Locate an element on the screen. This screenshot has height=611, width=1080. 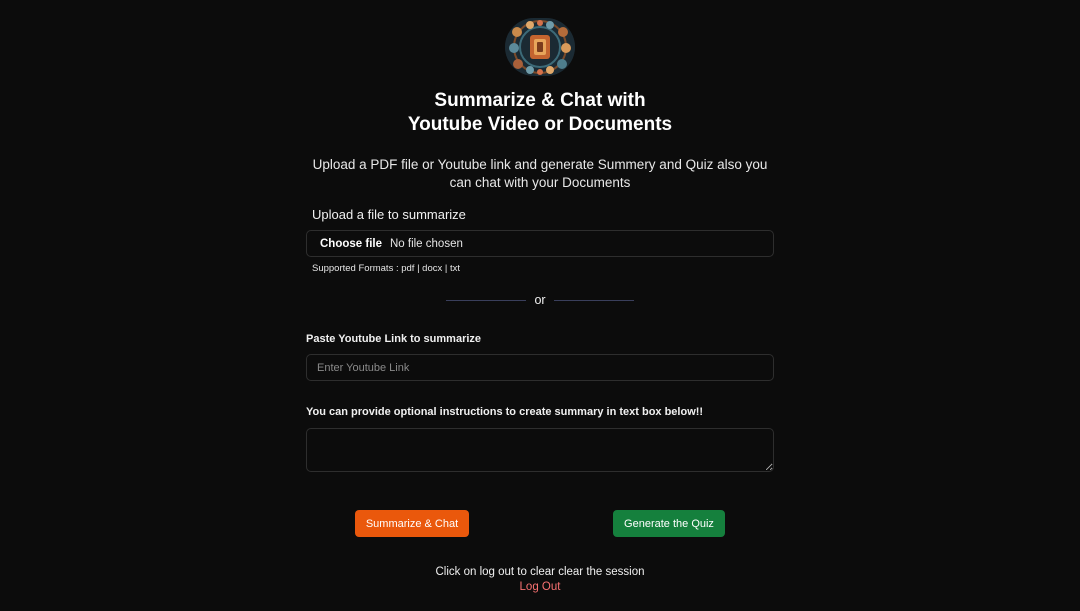
choose-file-button: Choose file is located at coordinates (351, 244).